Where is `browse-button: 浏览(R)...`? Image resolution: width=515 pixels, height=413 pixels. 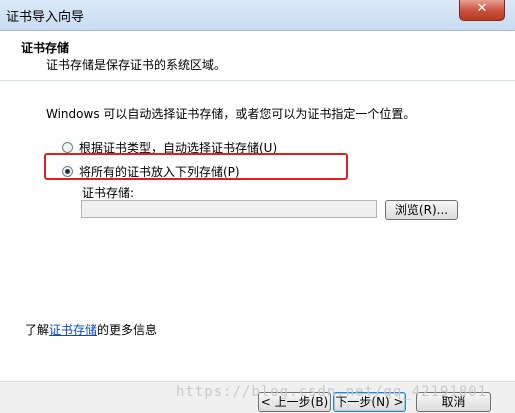 browse-button: 浏览(R)... is located at coordinates (421, 210).